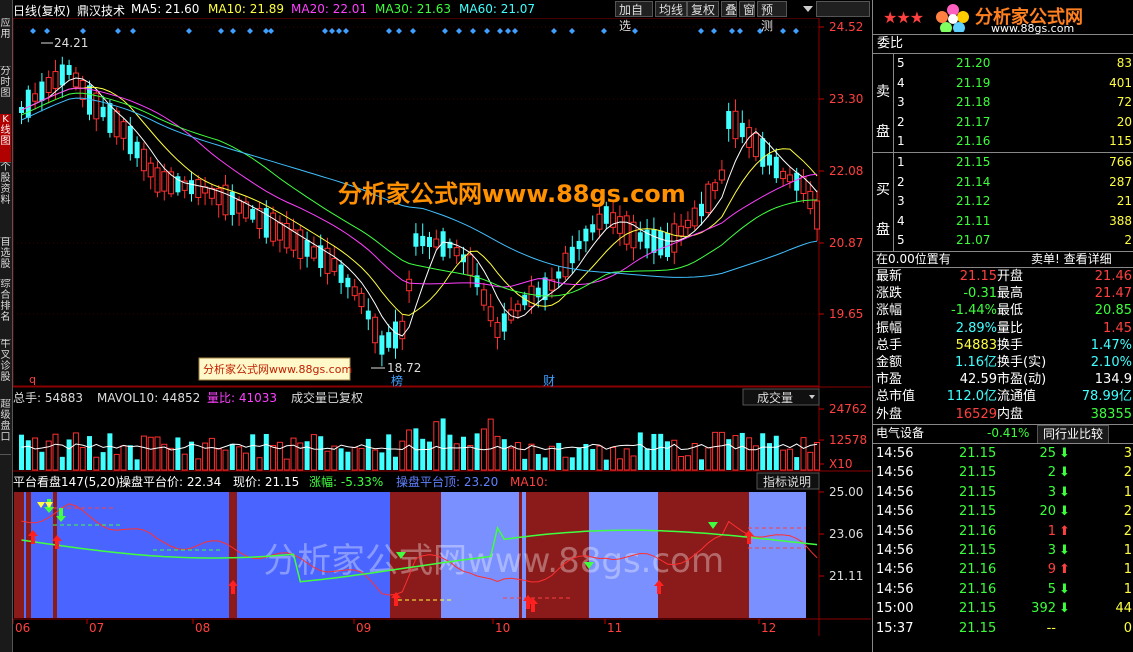 This screenshot has width=1133, height=652. What do you see at coordinates (5, 258) in the screenshot?
I see `sidebar-tab: 自选股` at bounding box center [5, 258].